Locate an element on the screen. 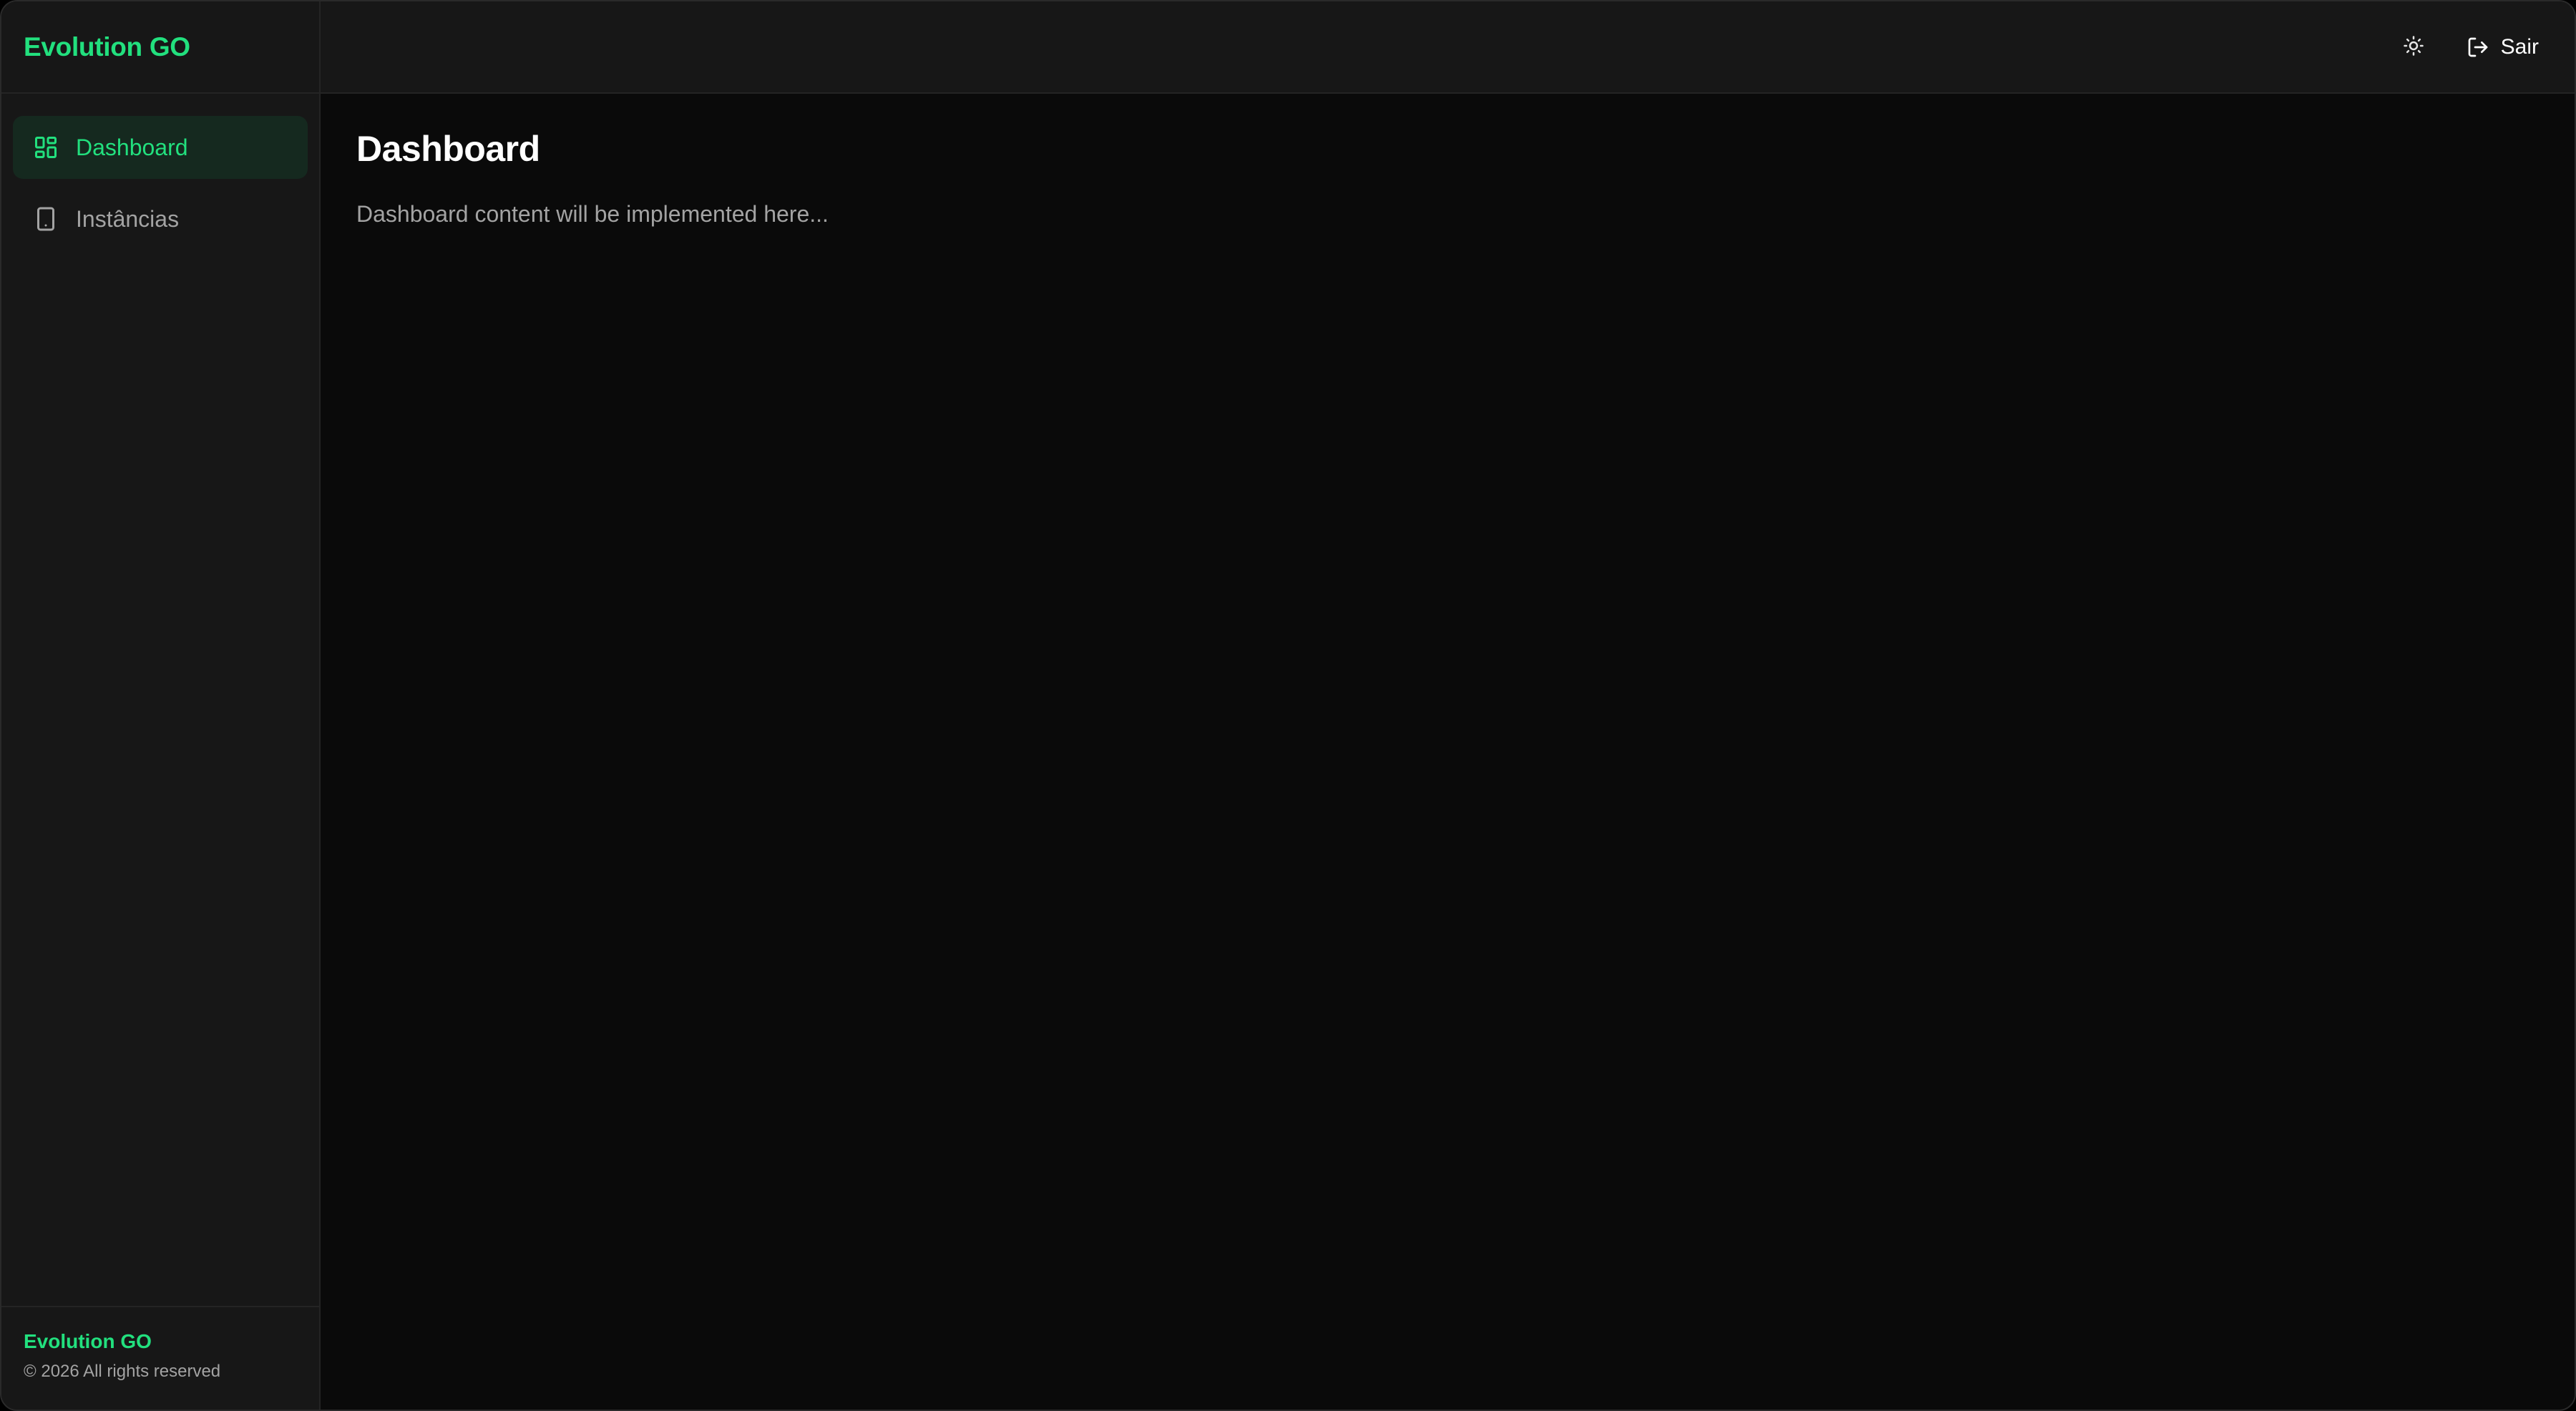 The width and height of the screenshot is (2576, 1411). footer-copyright: © 2026 All rights reserved is located at coordinates (122, 1372).